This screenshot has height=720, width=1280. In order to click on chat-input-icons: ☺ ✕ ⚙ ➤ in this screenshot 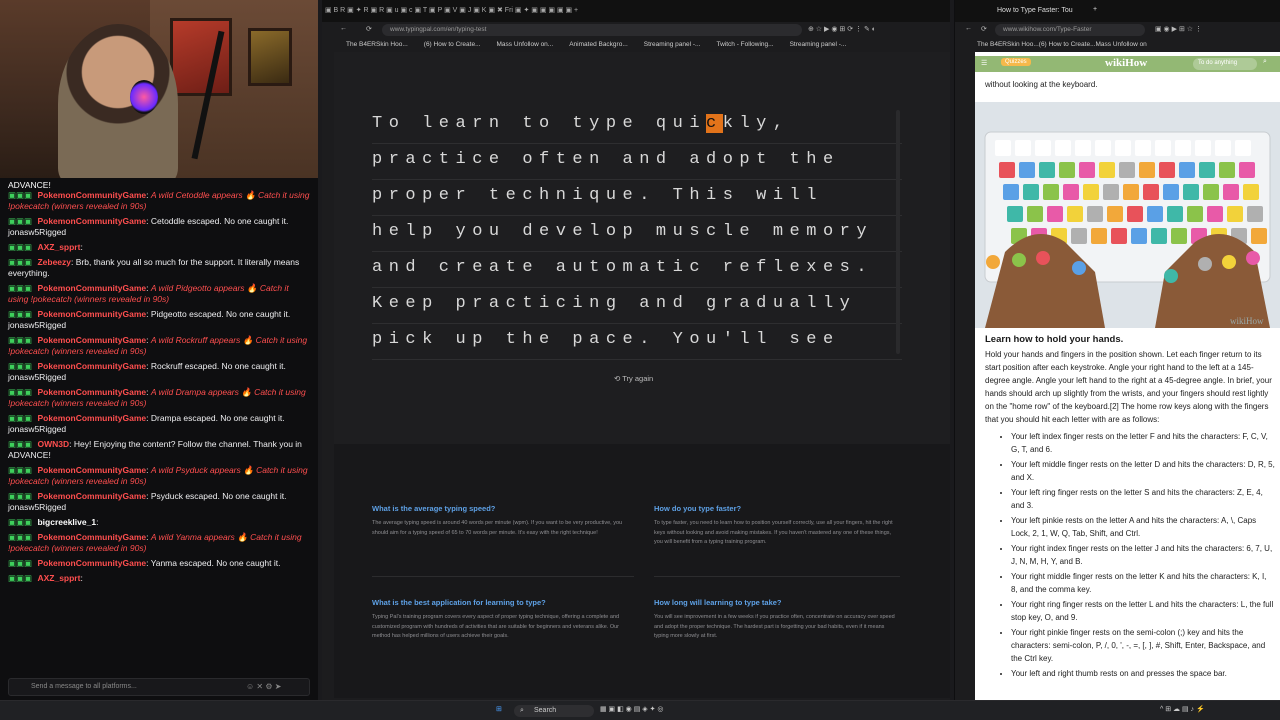, I will do `click(263, 686)`.